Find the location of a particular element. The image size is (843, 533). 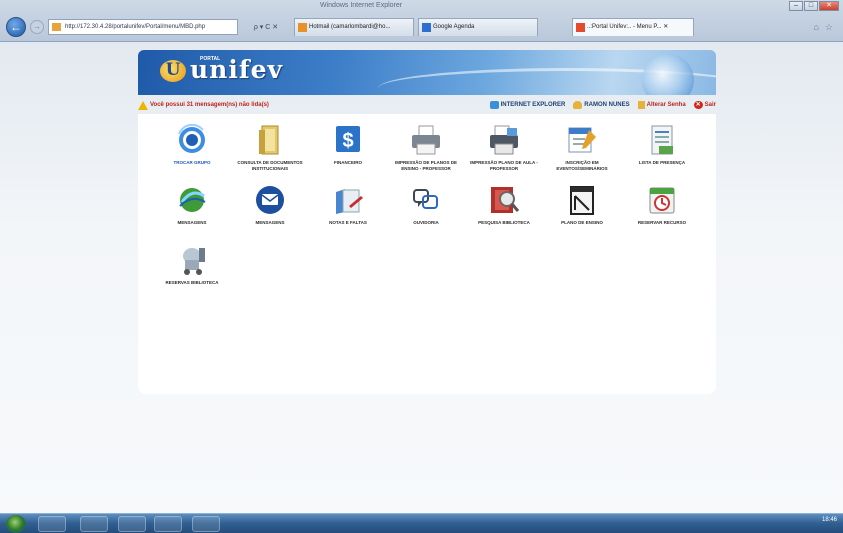

menu-financeiro: $ FINANCEIRO is located at coordinates (348, 145).